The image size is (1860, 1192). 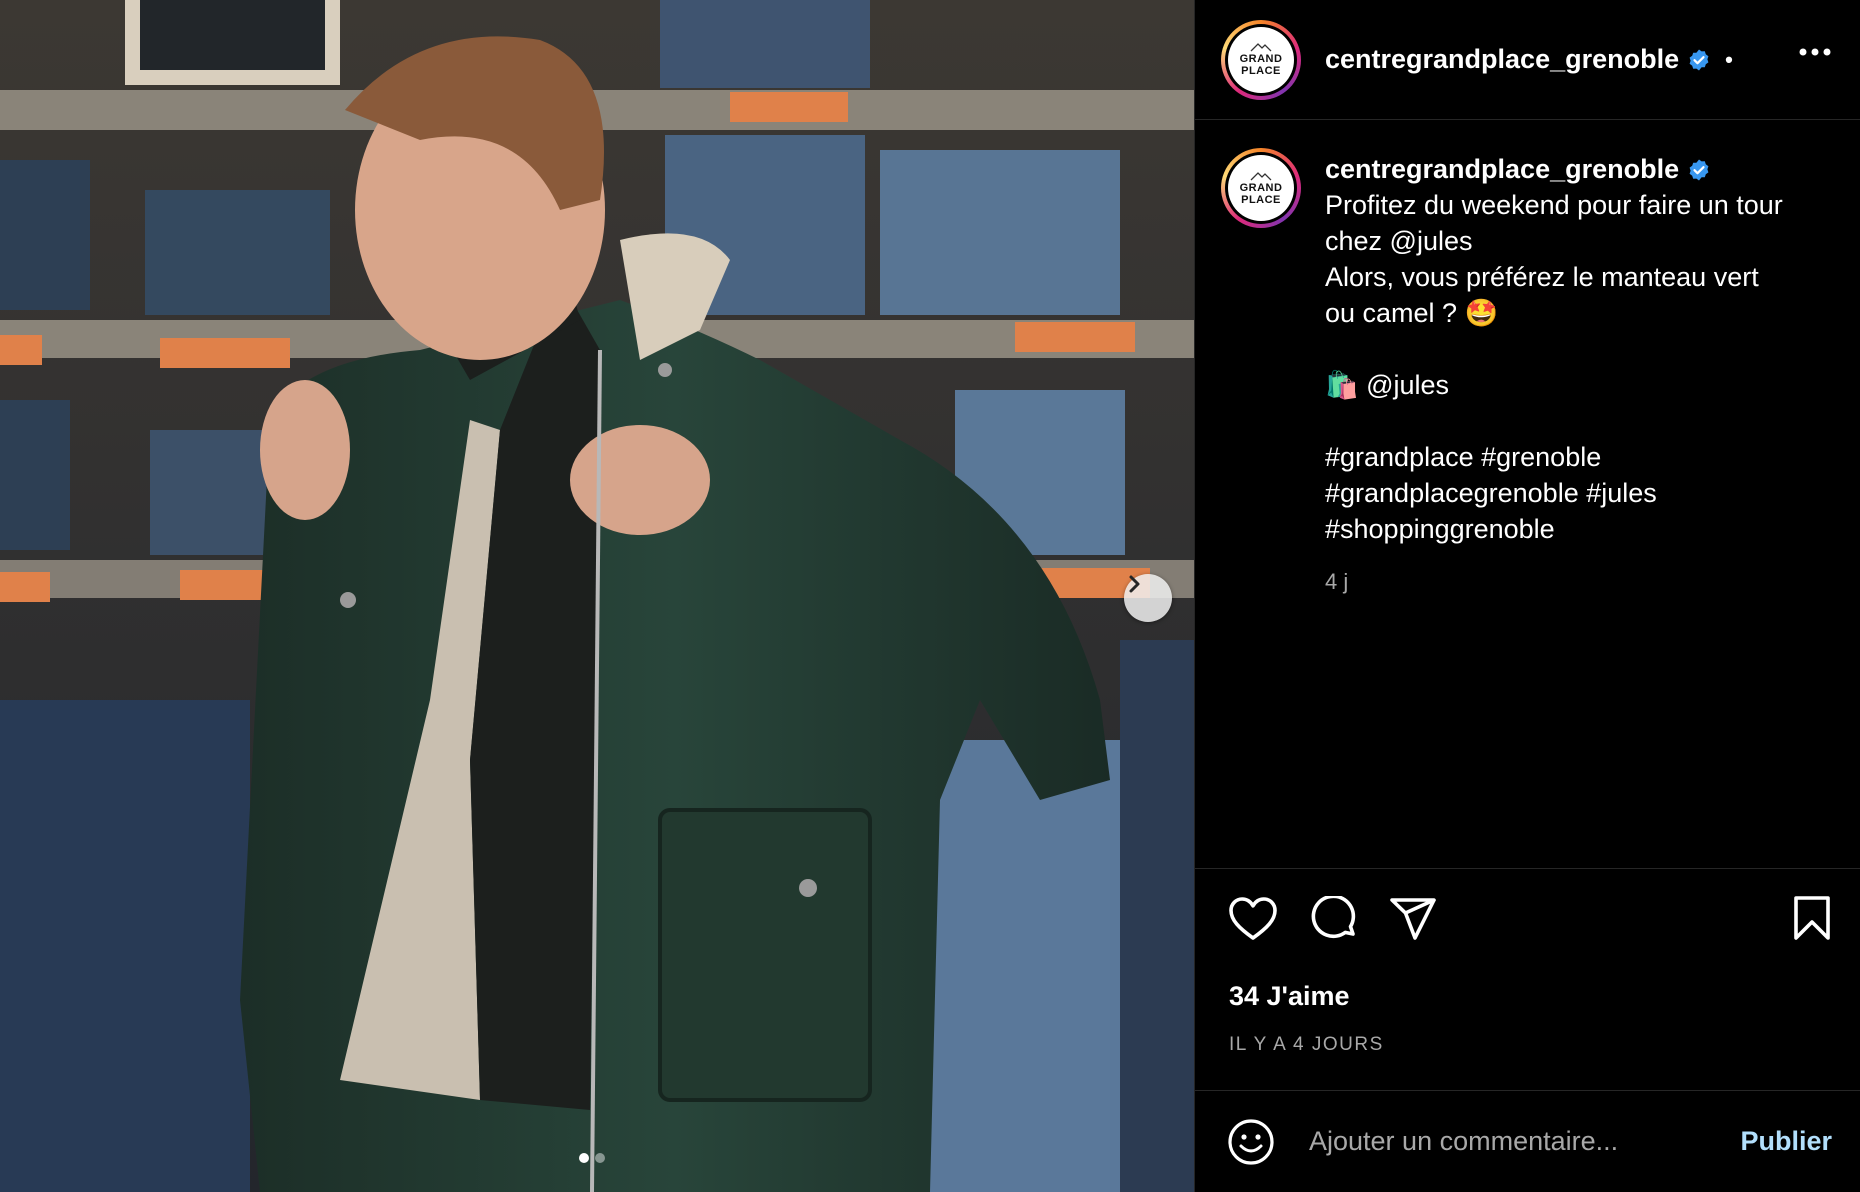 I want to click on comment-bubble-icon, so click(x=1333, y=919).